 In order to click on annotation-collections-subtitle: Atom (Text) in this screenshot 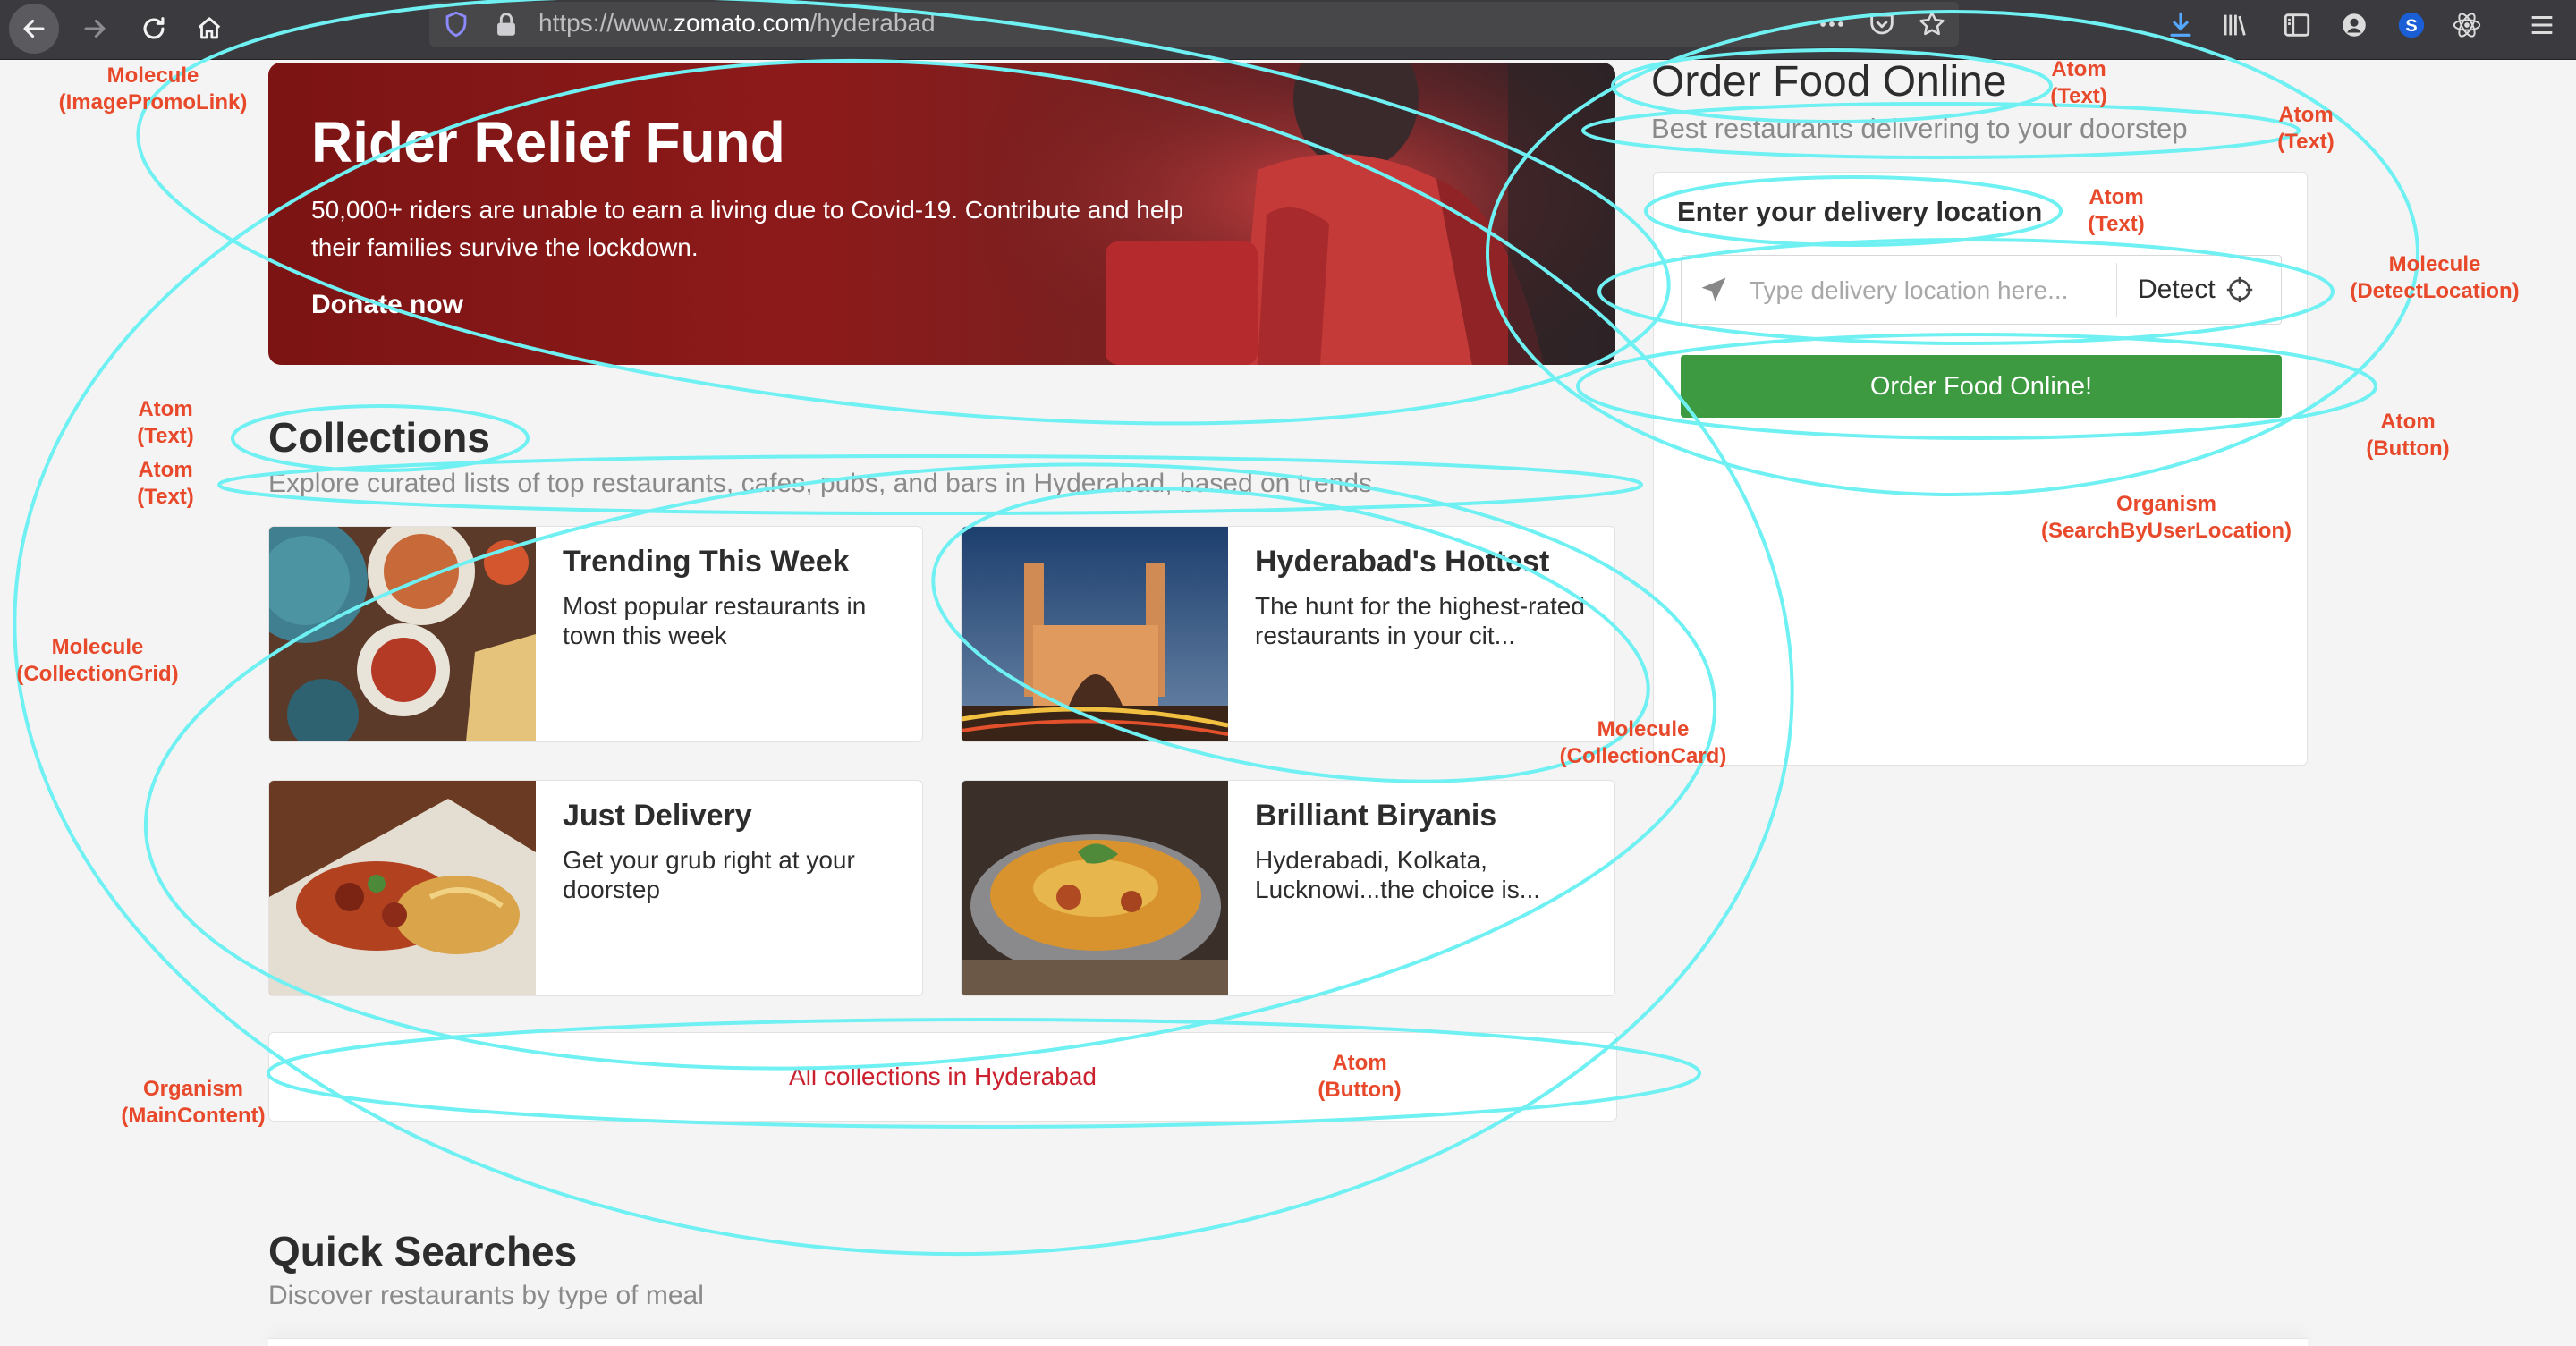, I will do `click(165, 484)`.